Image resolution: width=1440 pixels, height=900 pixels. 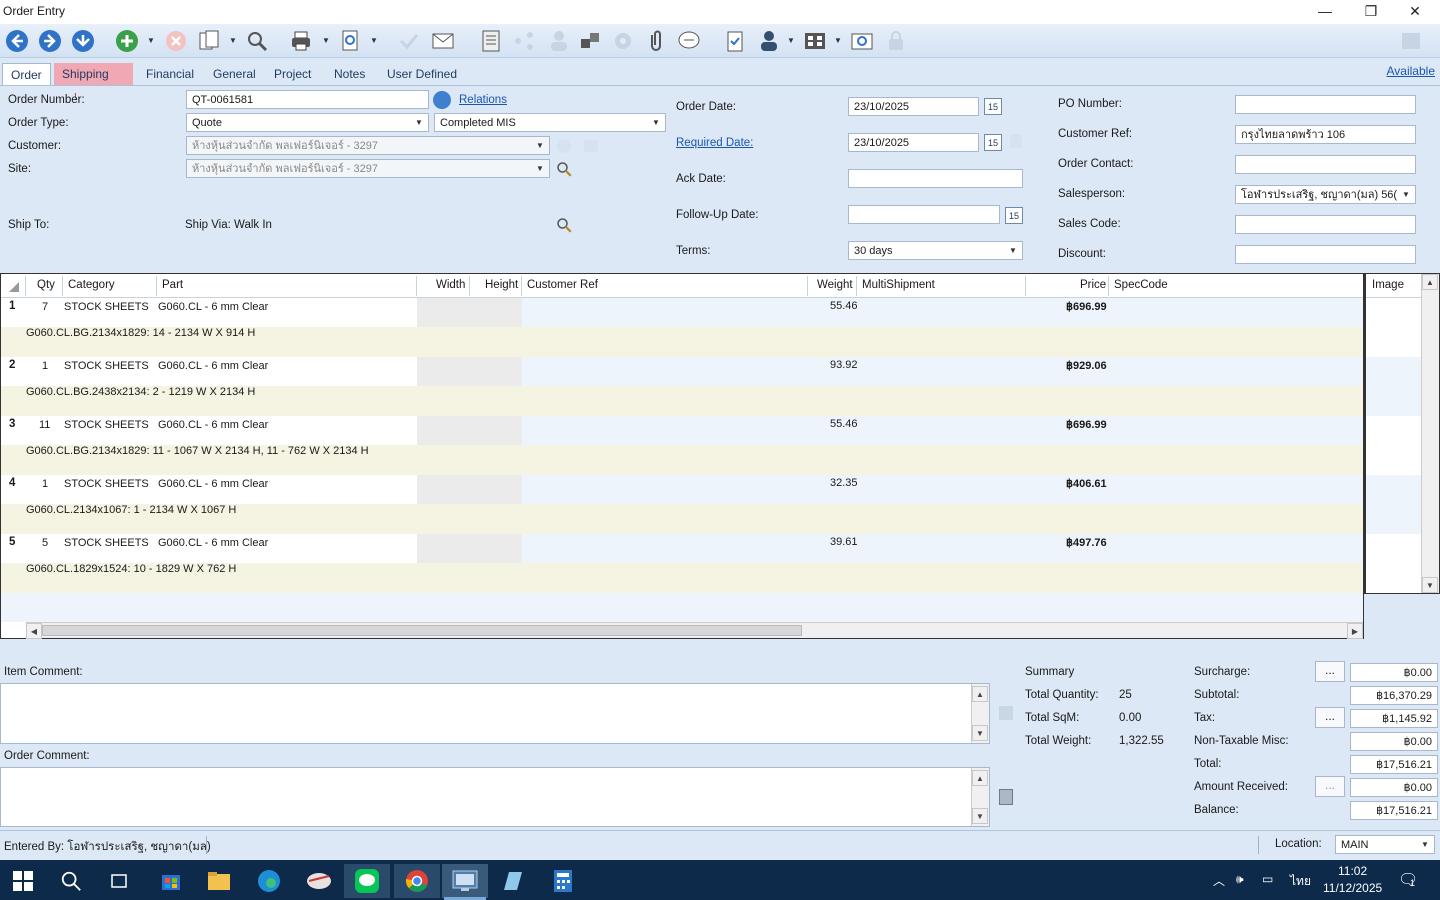 What do you see at coordinates (368, 168) in the screenshot?
I see `site-select: ห้างหุ้นส่วนจำกัด พลเฟอร์นิเจอร์ - 3297 ▼` at bounding box center [368, 168].